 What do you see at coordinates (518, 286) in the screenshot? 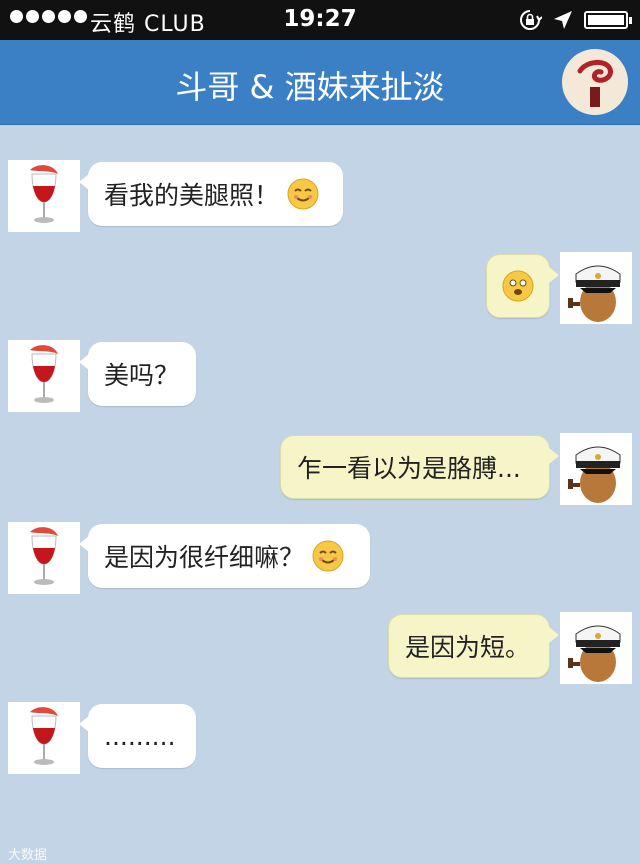
I see `shocked-face-icon` at bounding box center [518, 286].